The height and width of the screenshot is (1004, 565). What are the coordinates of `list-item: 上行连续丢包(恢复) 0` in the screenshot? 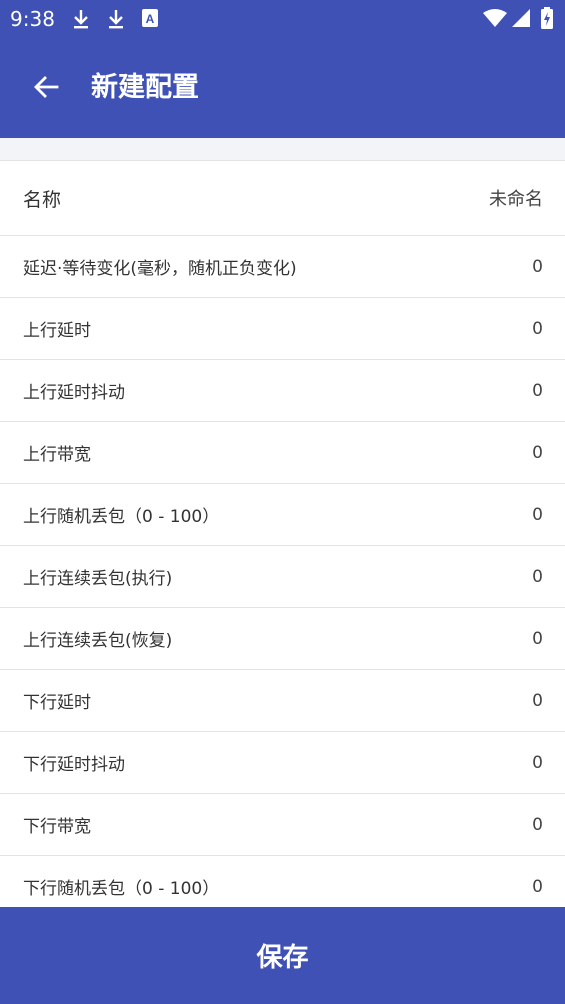 It's located at (282, 639).